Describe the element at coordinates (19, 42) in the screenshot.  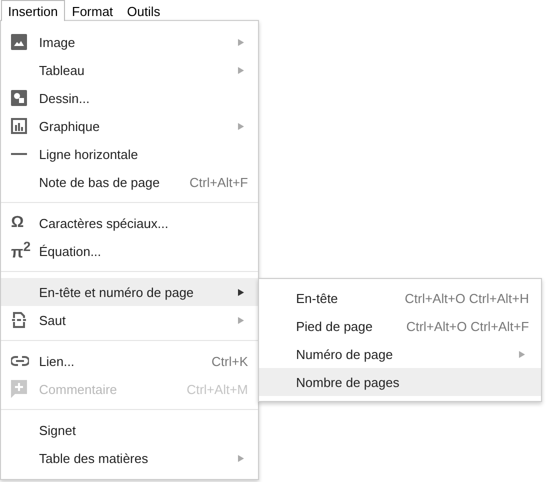
I see `image-icon` at that location.